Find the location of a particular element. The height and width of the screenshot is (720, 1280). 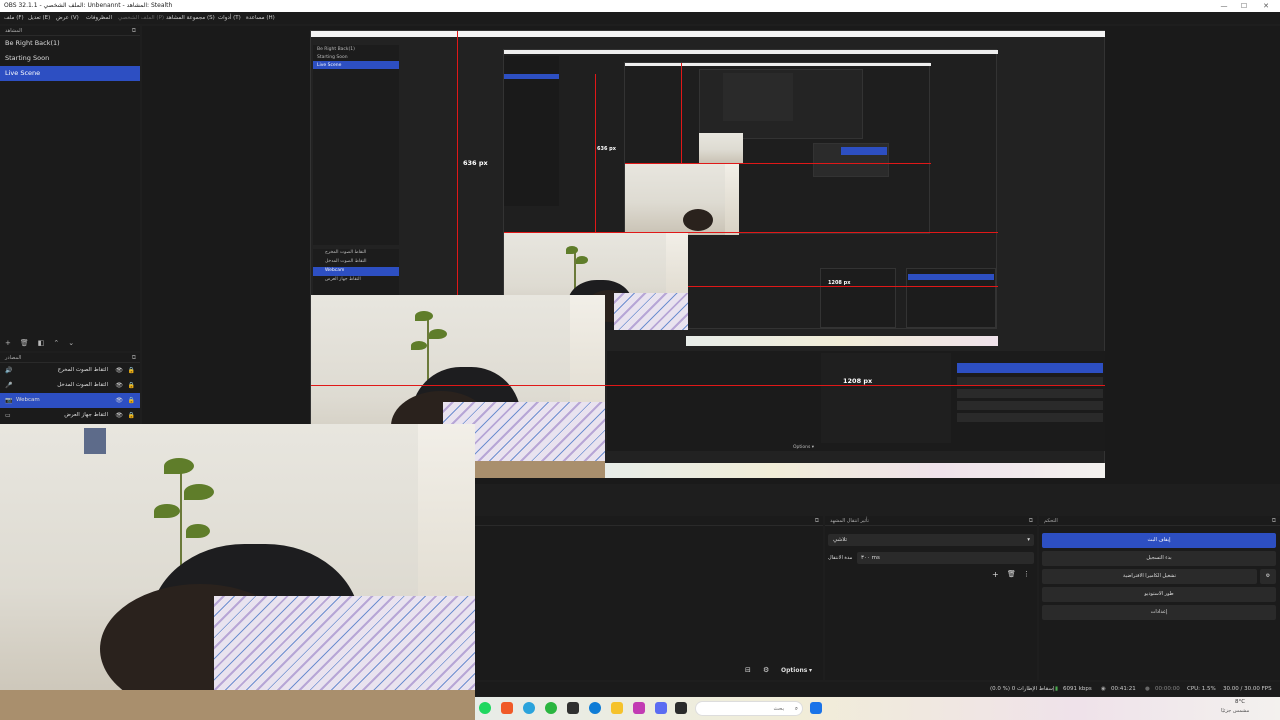

mixer-toolbar: ⊟ ⚙ Options ▾ is located at coordinates (649, 672).